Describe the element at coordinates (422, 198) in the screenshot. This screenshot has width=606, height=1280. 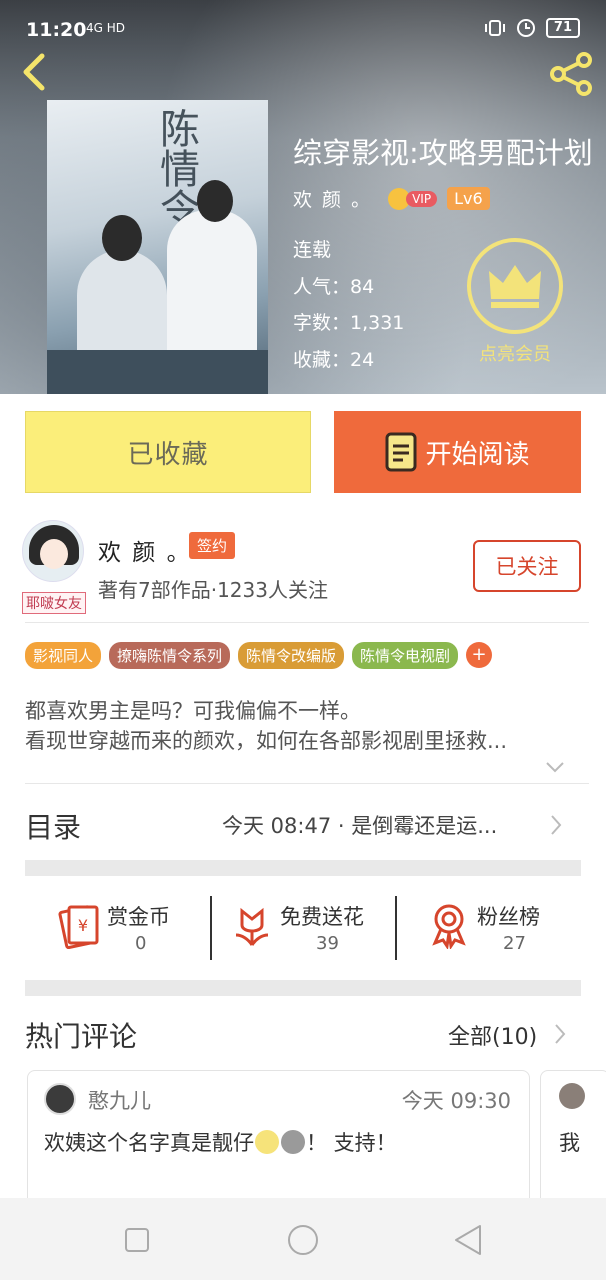
I see `vip-label: VIP` at that location.